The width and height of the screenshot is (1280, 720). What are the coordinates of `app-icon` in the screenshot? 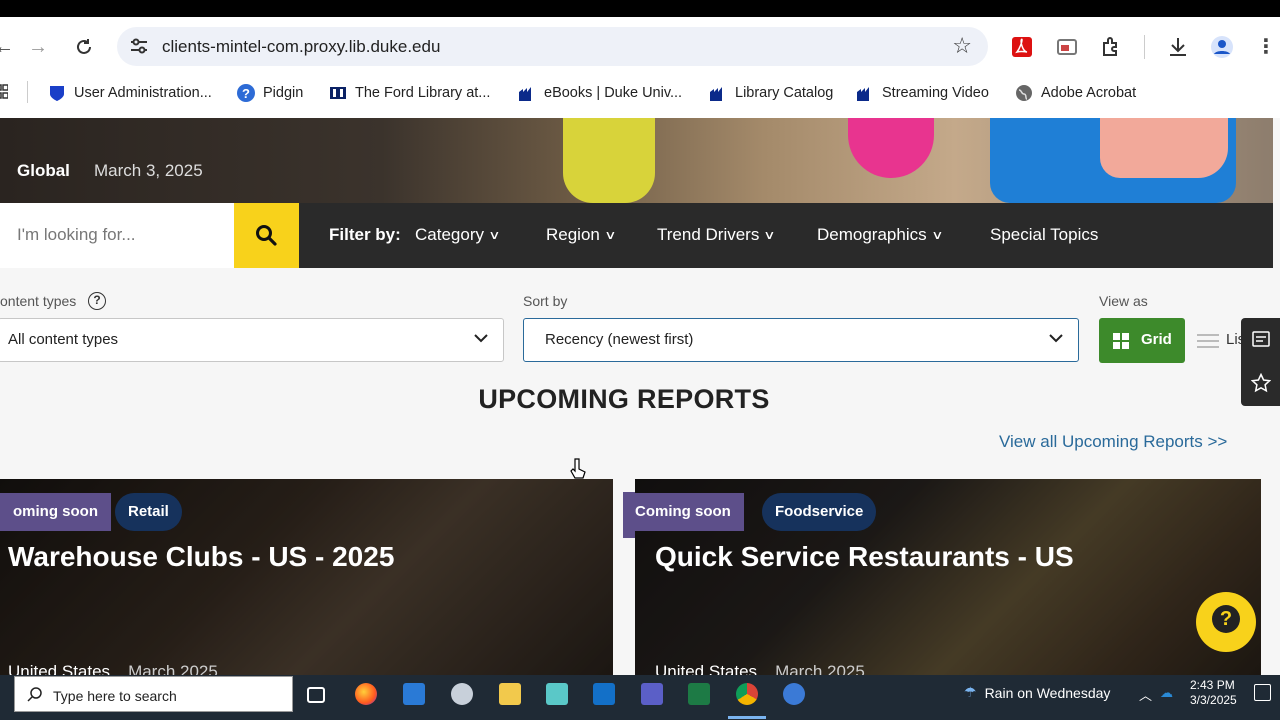 It's located at (794, 694).